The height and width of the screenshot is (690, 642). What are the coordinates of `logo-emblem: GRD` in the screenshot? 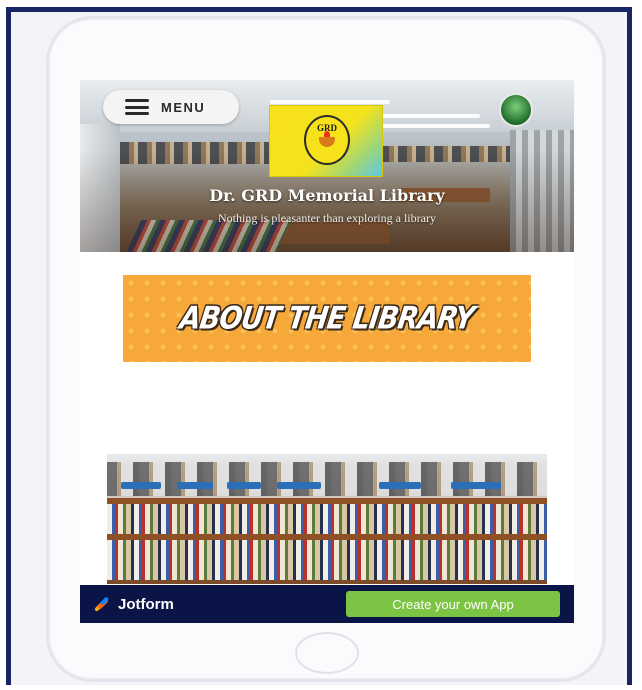 It's located at (327, 140).